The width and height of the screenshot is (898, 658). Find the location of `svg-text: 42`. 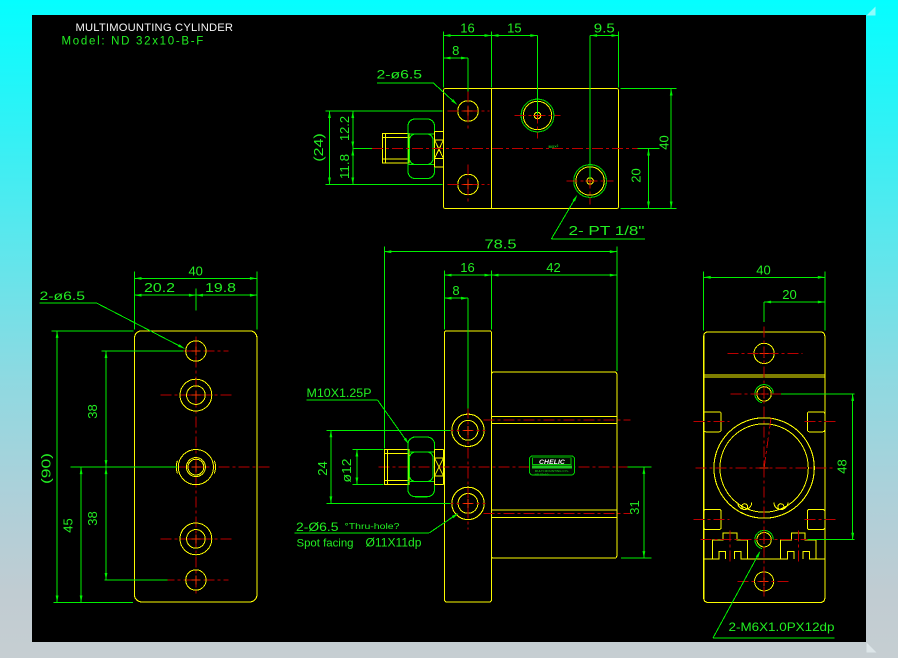

svg-text: 42 is located at coordinates (553, 267).